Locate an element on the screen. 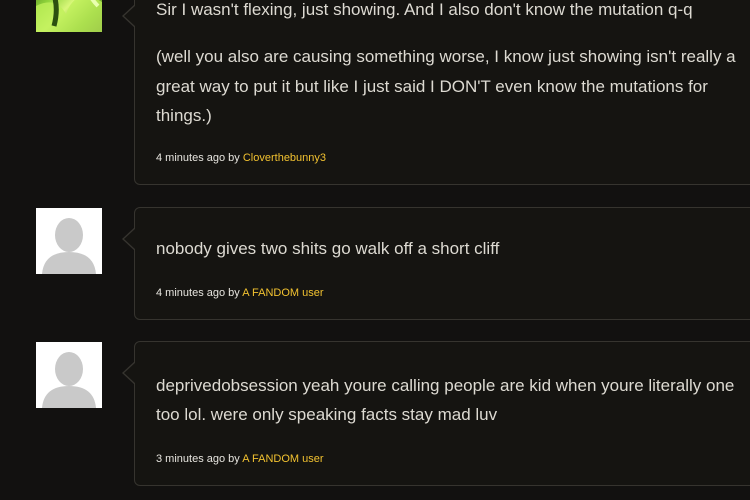 The image size is (750, 500). comment-meta: 4 minutes ago by A FANDOM user is located at coordinates (240, 293).